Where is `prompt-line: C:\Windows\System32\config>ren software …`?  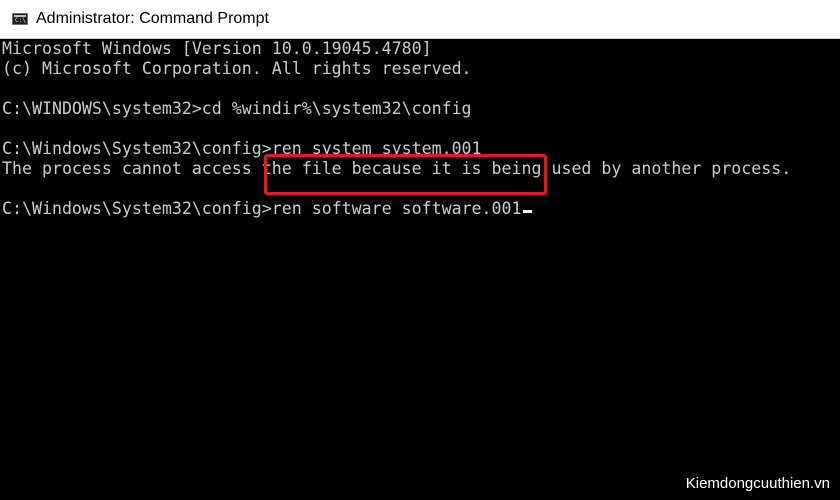
prompt-line: C:\Windows\System32\config>ren software … is located at coordinates (267, 209).